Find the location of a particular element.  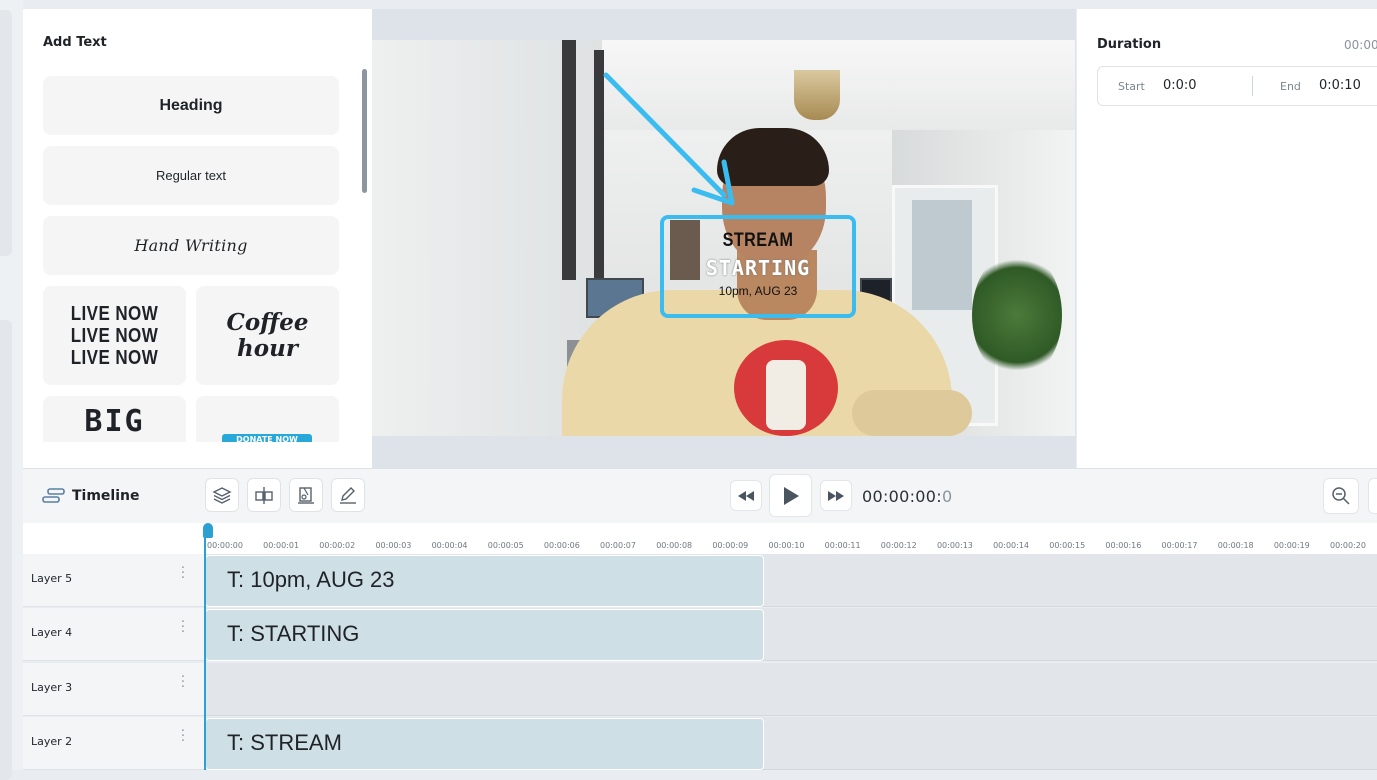

overlay-line-stream: STREAM is located at coordinates (758, 241).